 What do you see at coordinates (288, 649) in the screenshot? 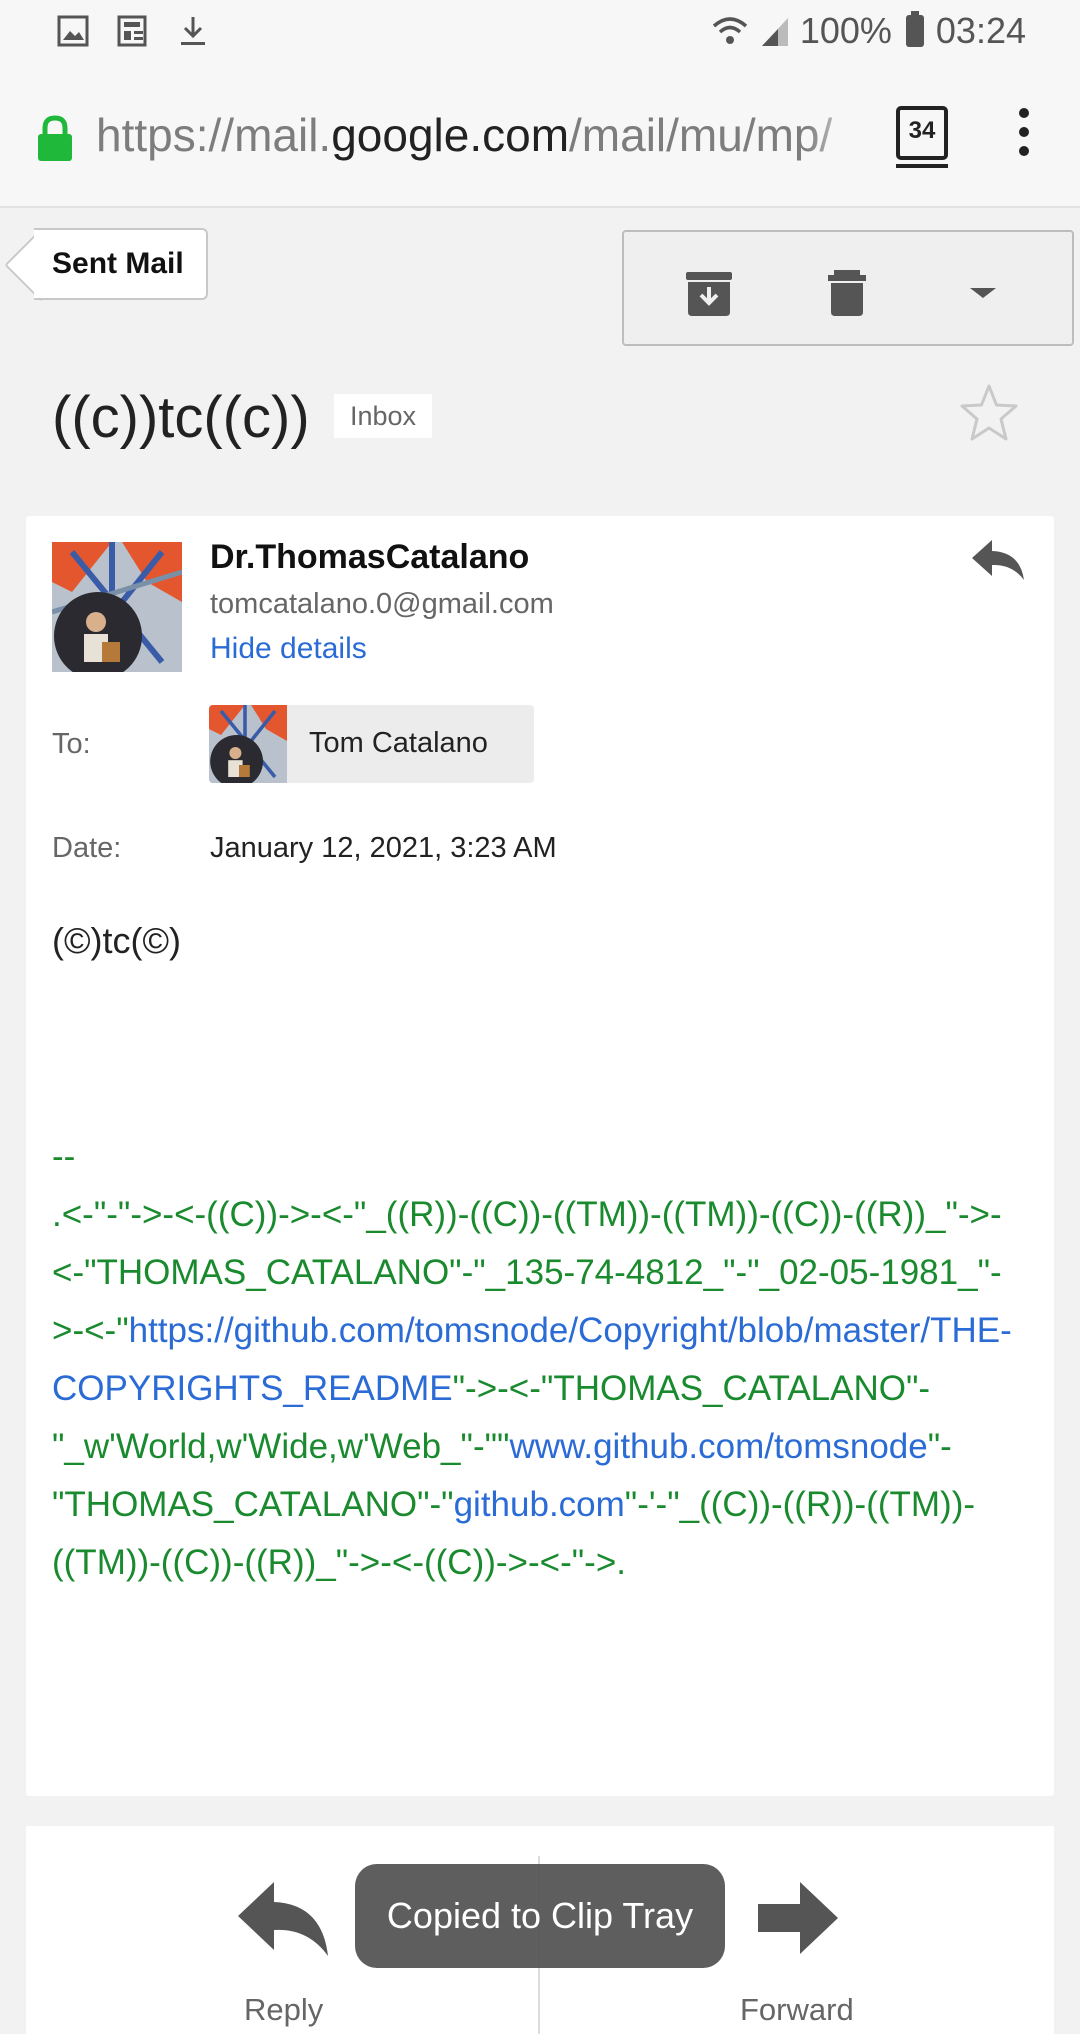
I see `hide-details-link: Hide details` at bounding box center [288, 649].